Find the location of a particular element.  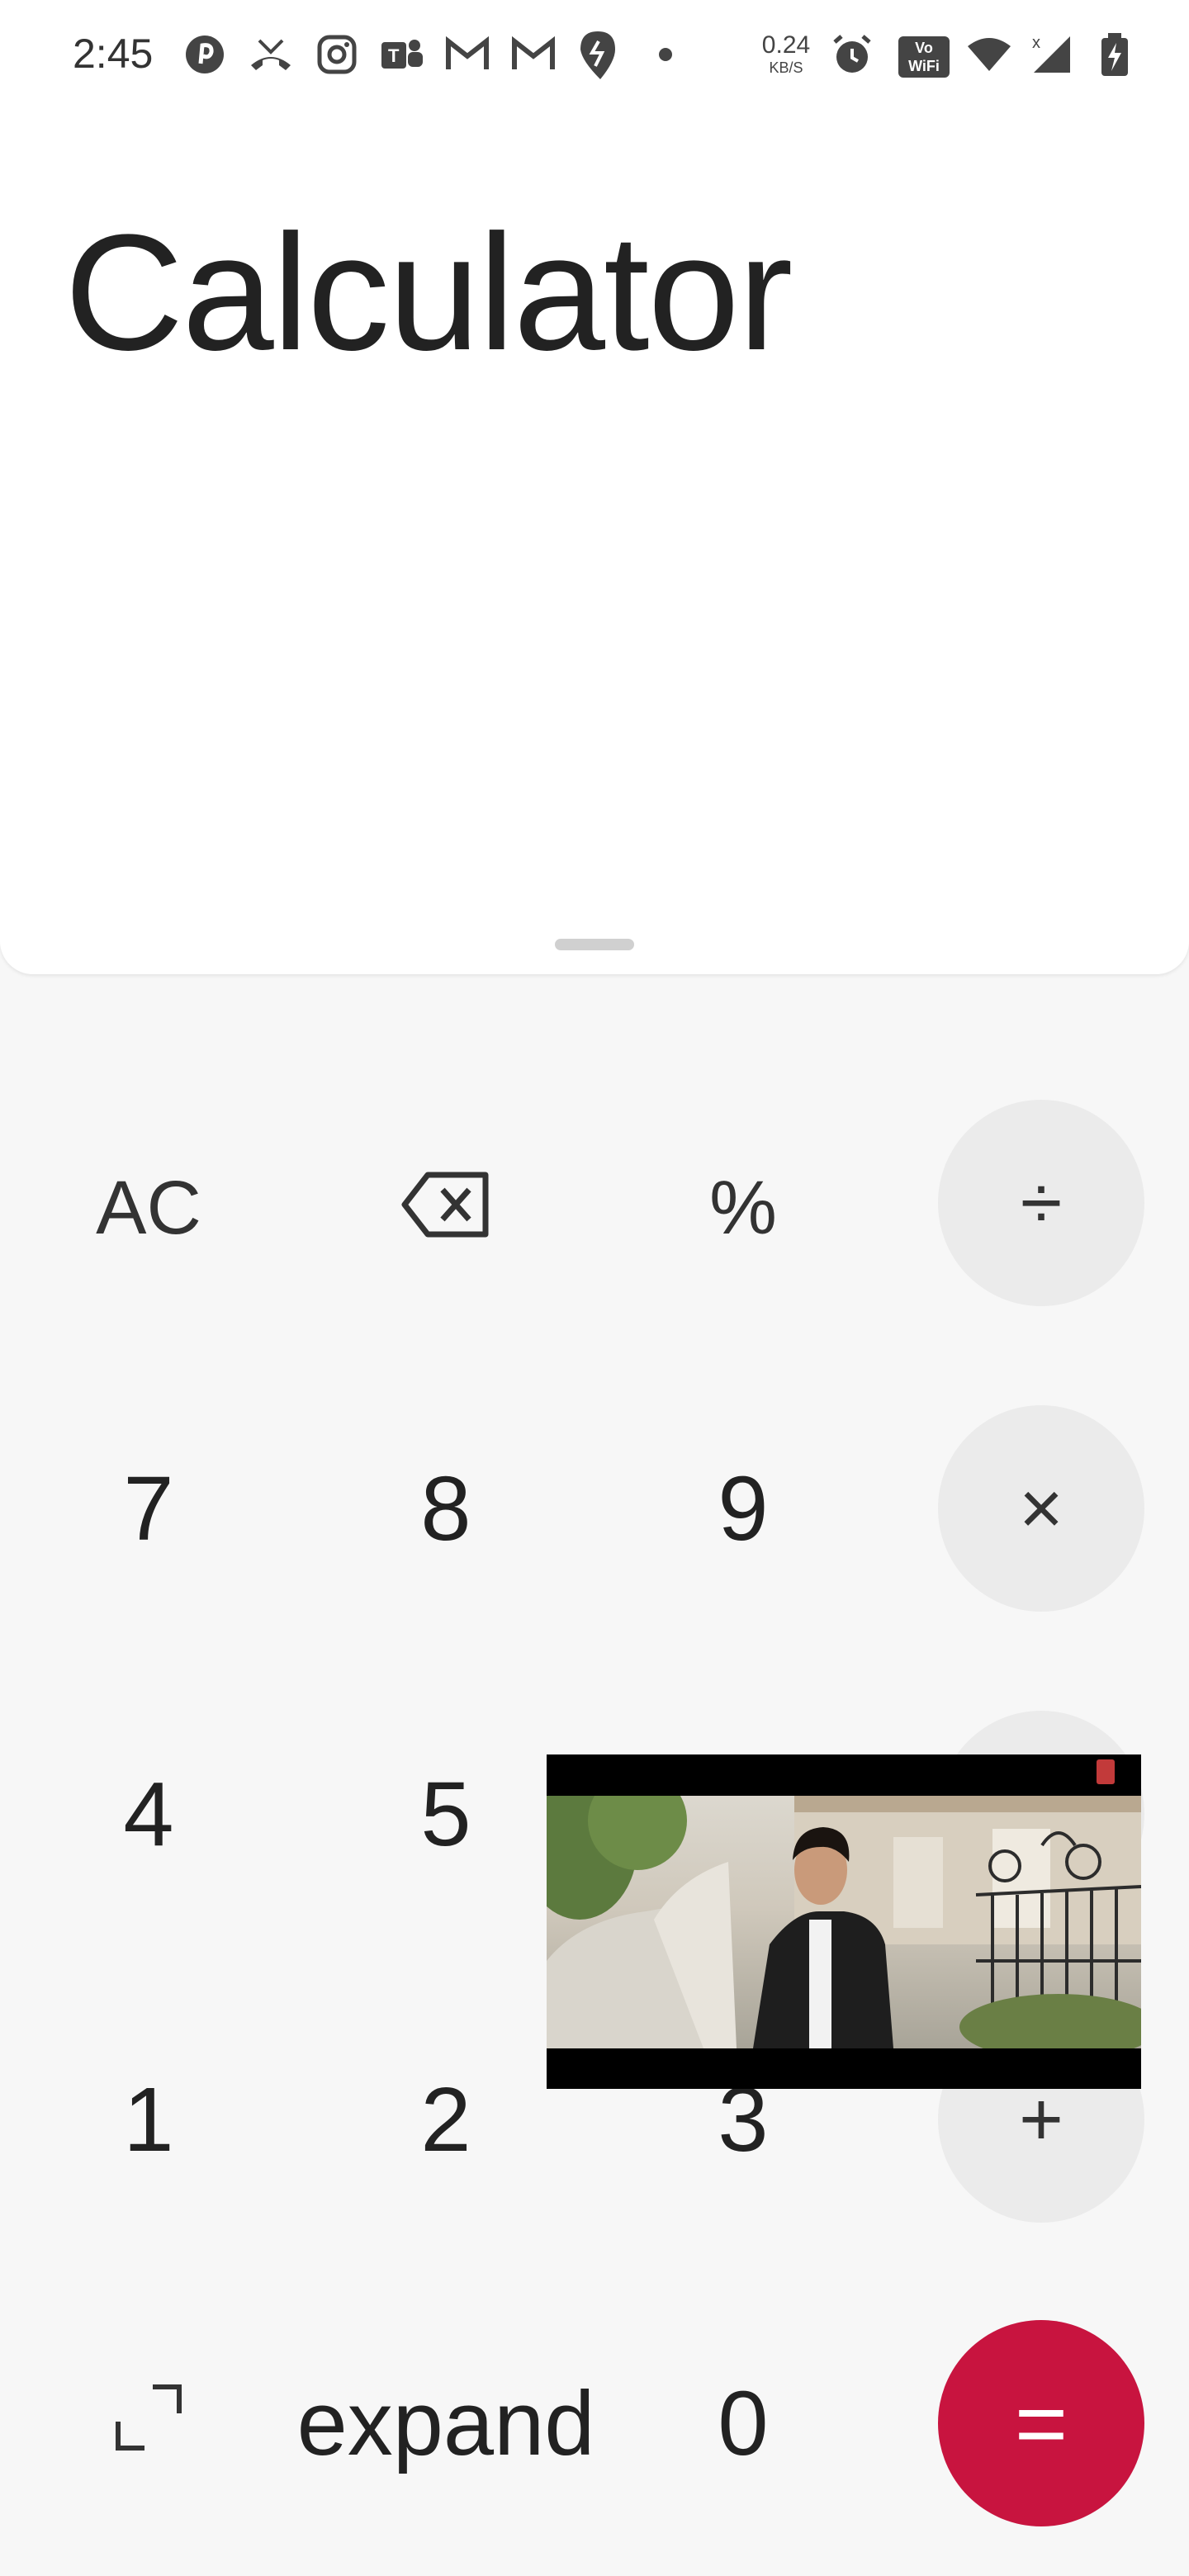

expand-icon is located at coordinates (148, 2423).